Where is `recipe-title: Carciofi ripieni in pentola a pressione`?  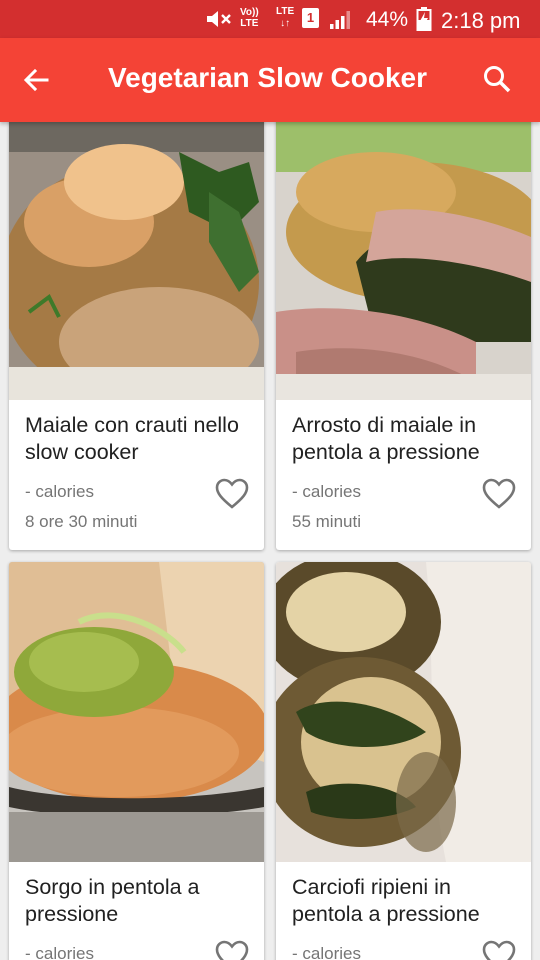
recipe-title: Carciofi ripieni in pentola a pressione is located at coordinates (386, 900).